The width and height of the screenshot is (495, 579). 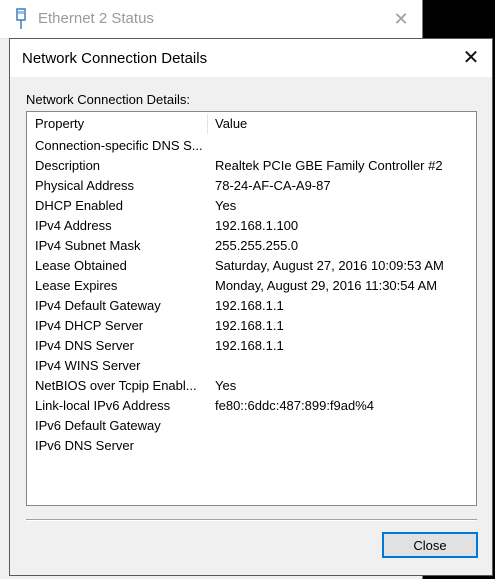 What do you see at coordinates (295, 405) in the screenshot?
I see `value-cell: fe80::6ddc:487:899:f9ad%4` at bounding box center [295, 405].